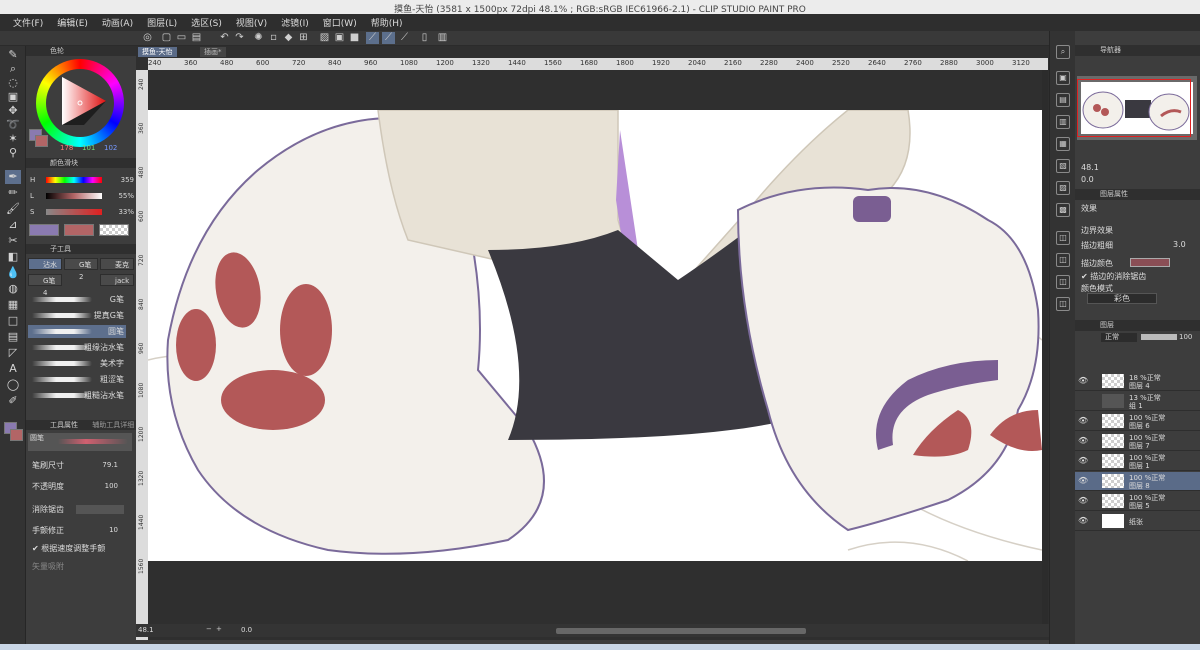 The height and width of the screenshot is (650, 1200). I want to click on pen-icon: ✒, so click(13, 177).